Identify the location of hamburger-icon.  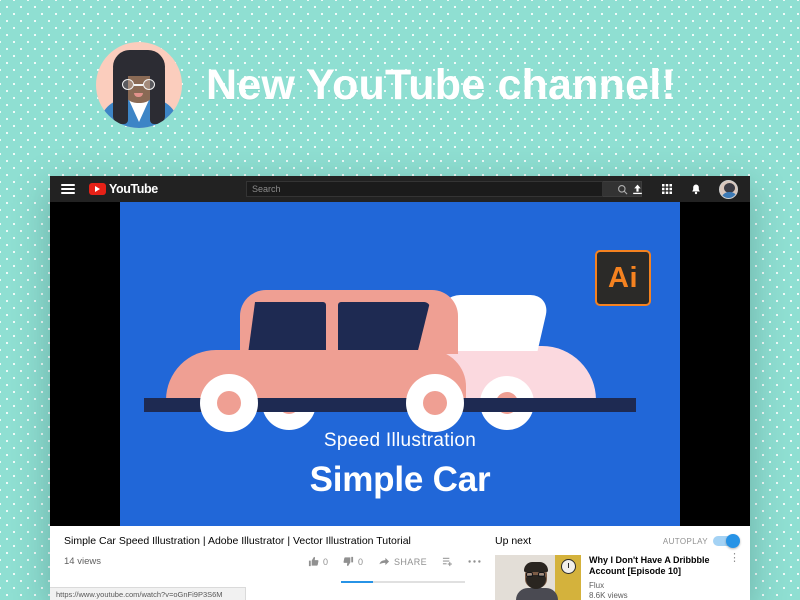
(68, 189).